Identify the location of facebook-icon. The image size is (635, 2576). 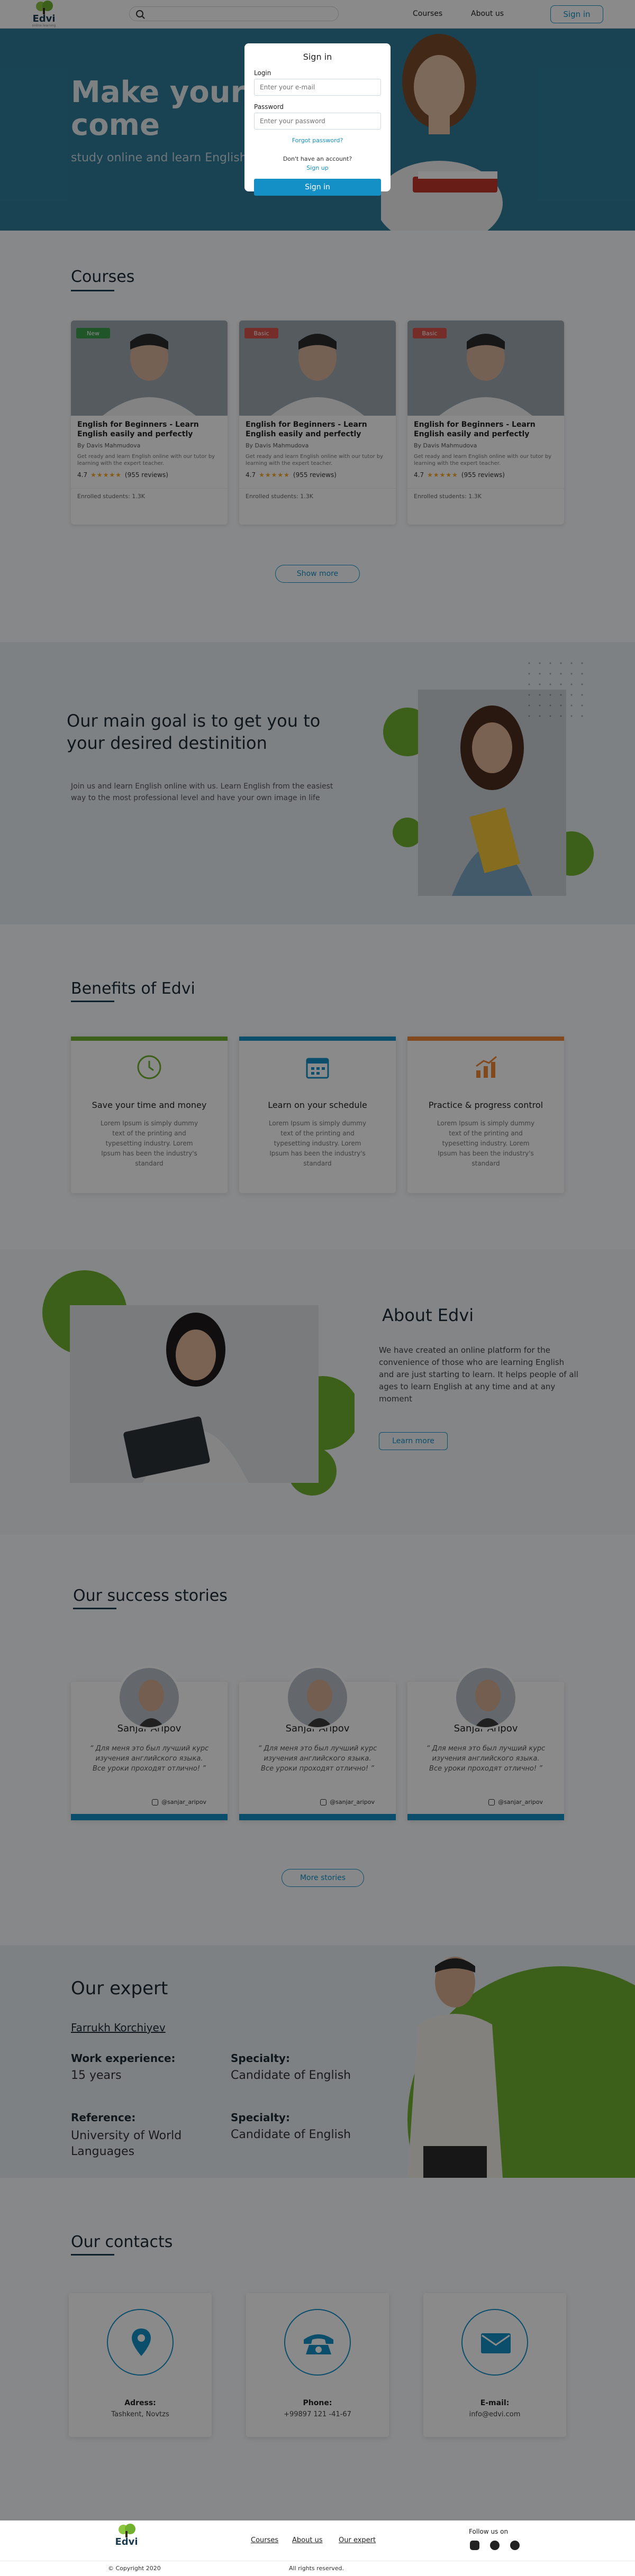
(515, 2546).